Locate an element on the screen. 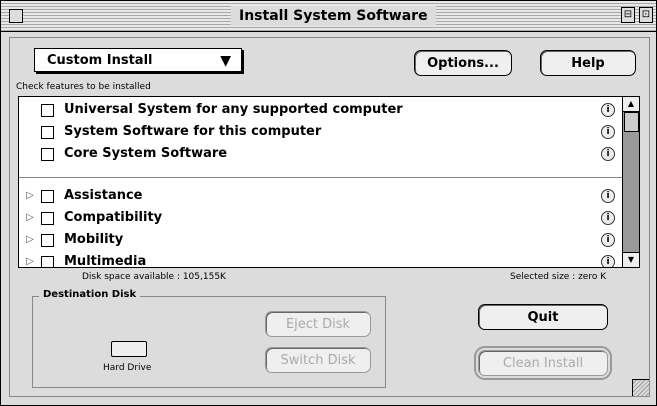 The height and width of the screenshot is (406, 657). feature-label: Mobility is located at coordinates (94, 239).